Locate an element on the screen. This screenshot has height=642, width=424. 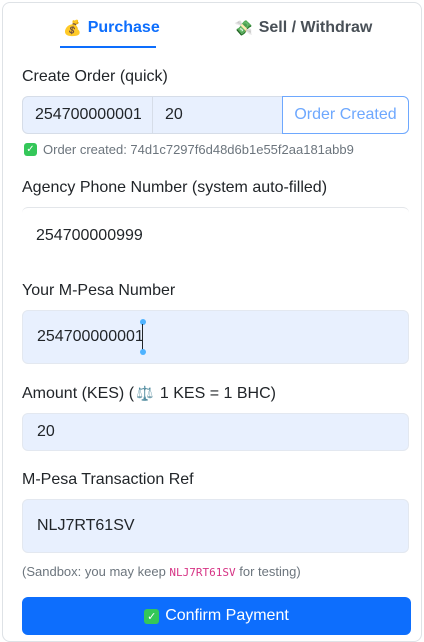
agency-phone-value: 254700000999 is located at coordinates (89, 235).